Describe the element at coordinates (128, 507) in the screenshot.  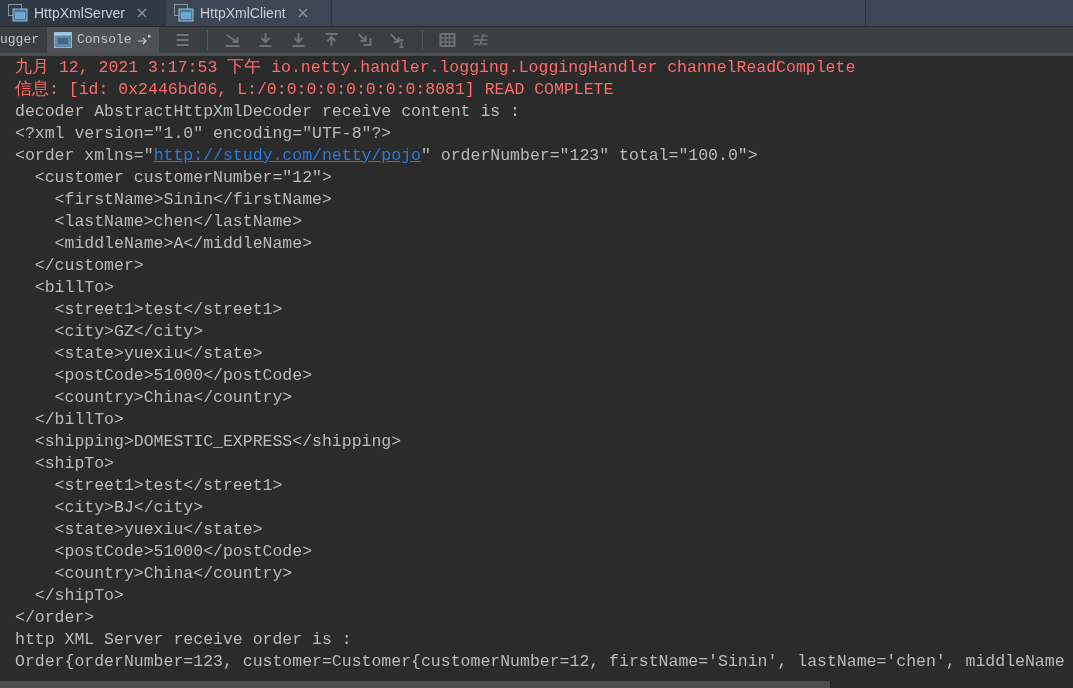
I see `console-line: <city>BJ</city>` at that location.